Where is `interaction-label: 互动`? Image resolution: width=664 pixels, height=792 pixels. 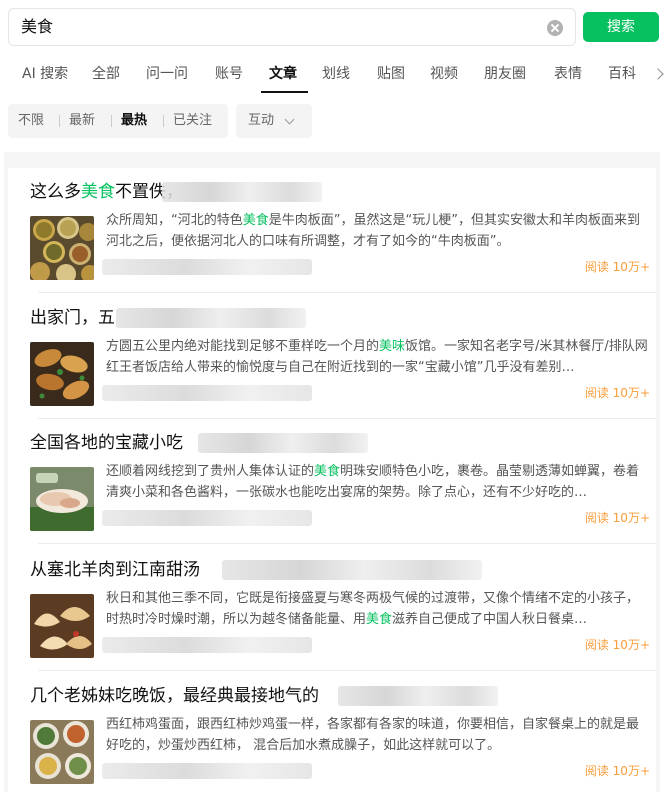 interaction-label: 互动 is located at coordinates (261, 120).